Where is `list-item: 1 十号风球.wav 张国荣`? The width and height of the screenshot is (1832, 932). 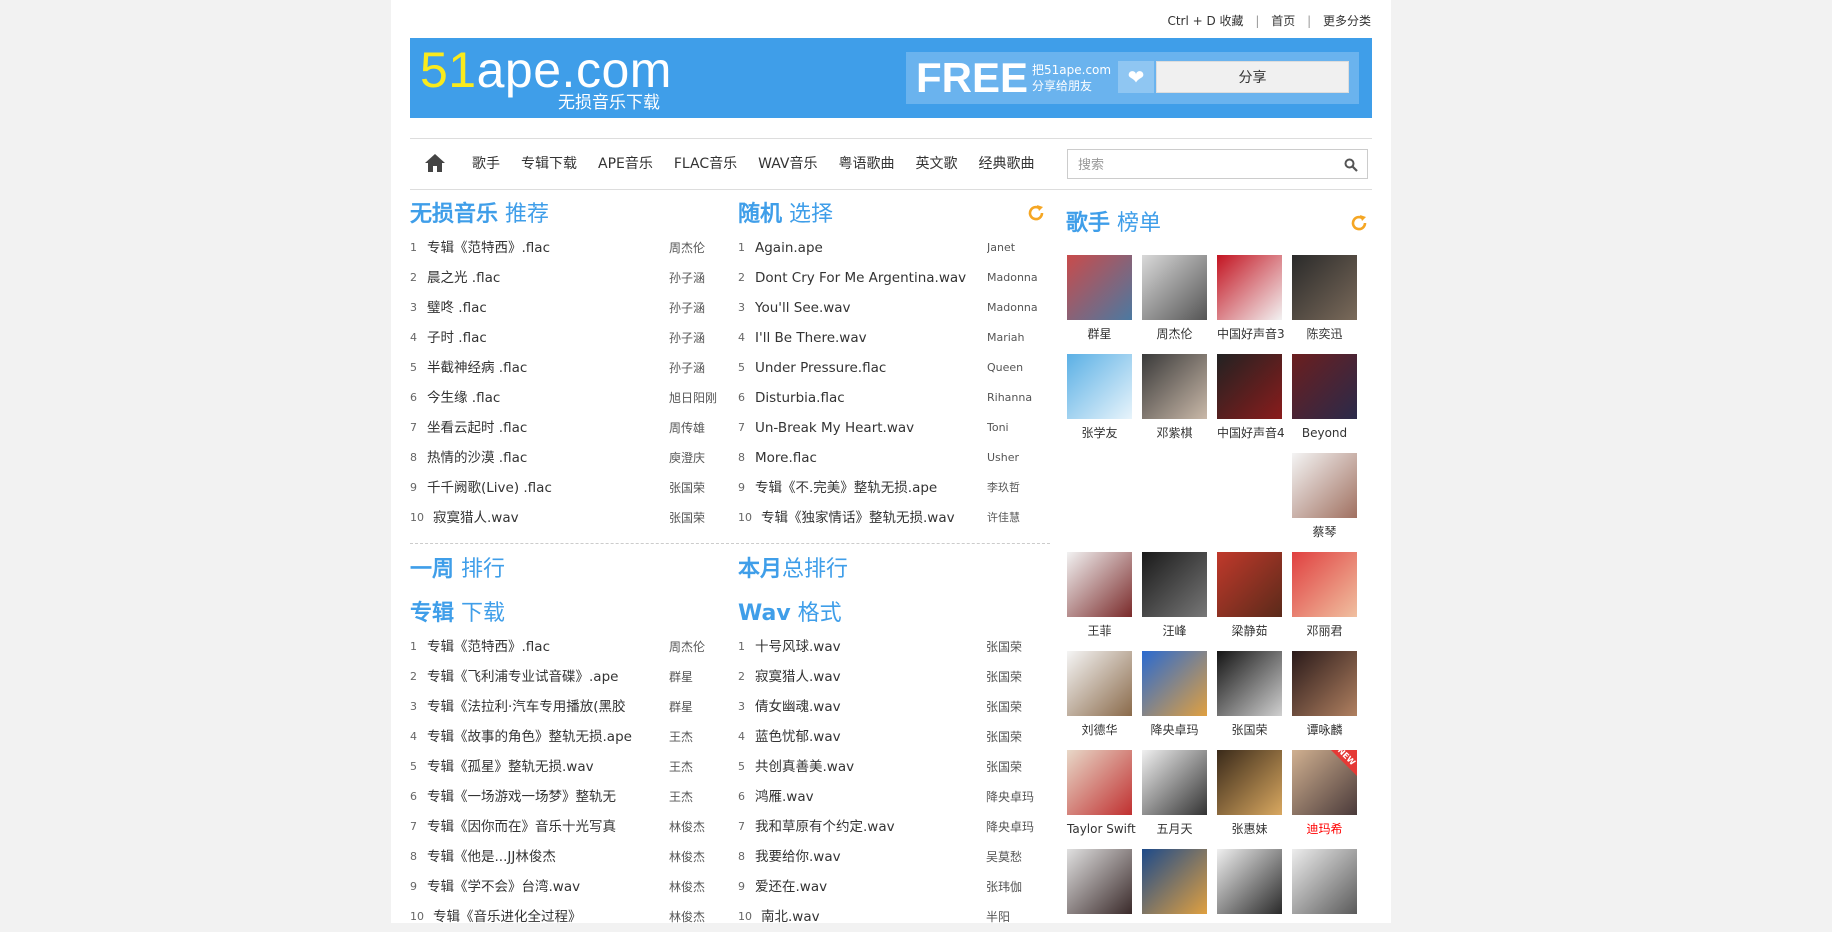
list-item: 1 十号风球.wav 张国荣 is located at coordinates (895, 647).